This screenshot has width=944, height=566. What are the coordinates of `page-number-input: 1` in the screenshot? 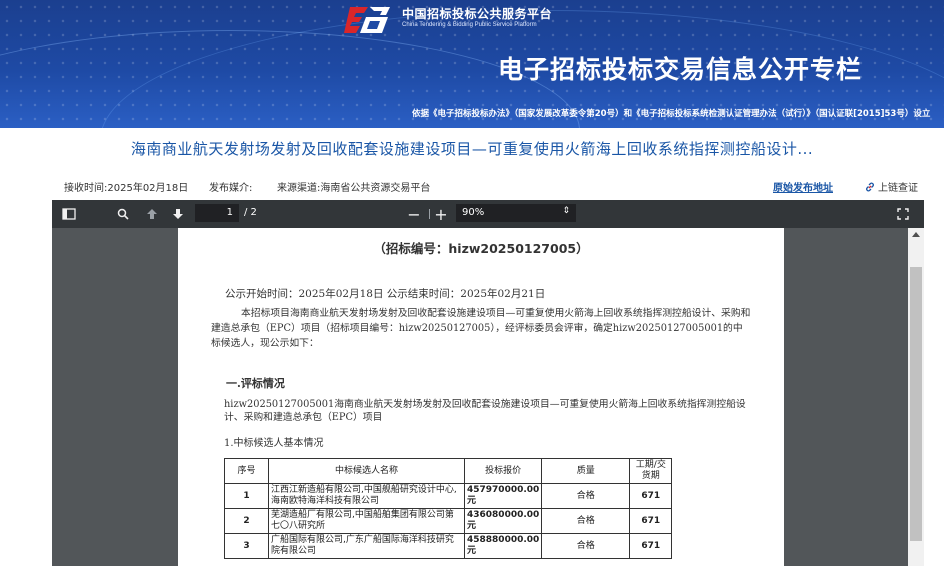 It's located at (217, 213).